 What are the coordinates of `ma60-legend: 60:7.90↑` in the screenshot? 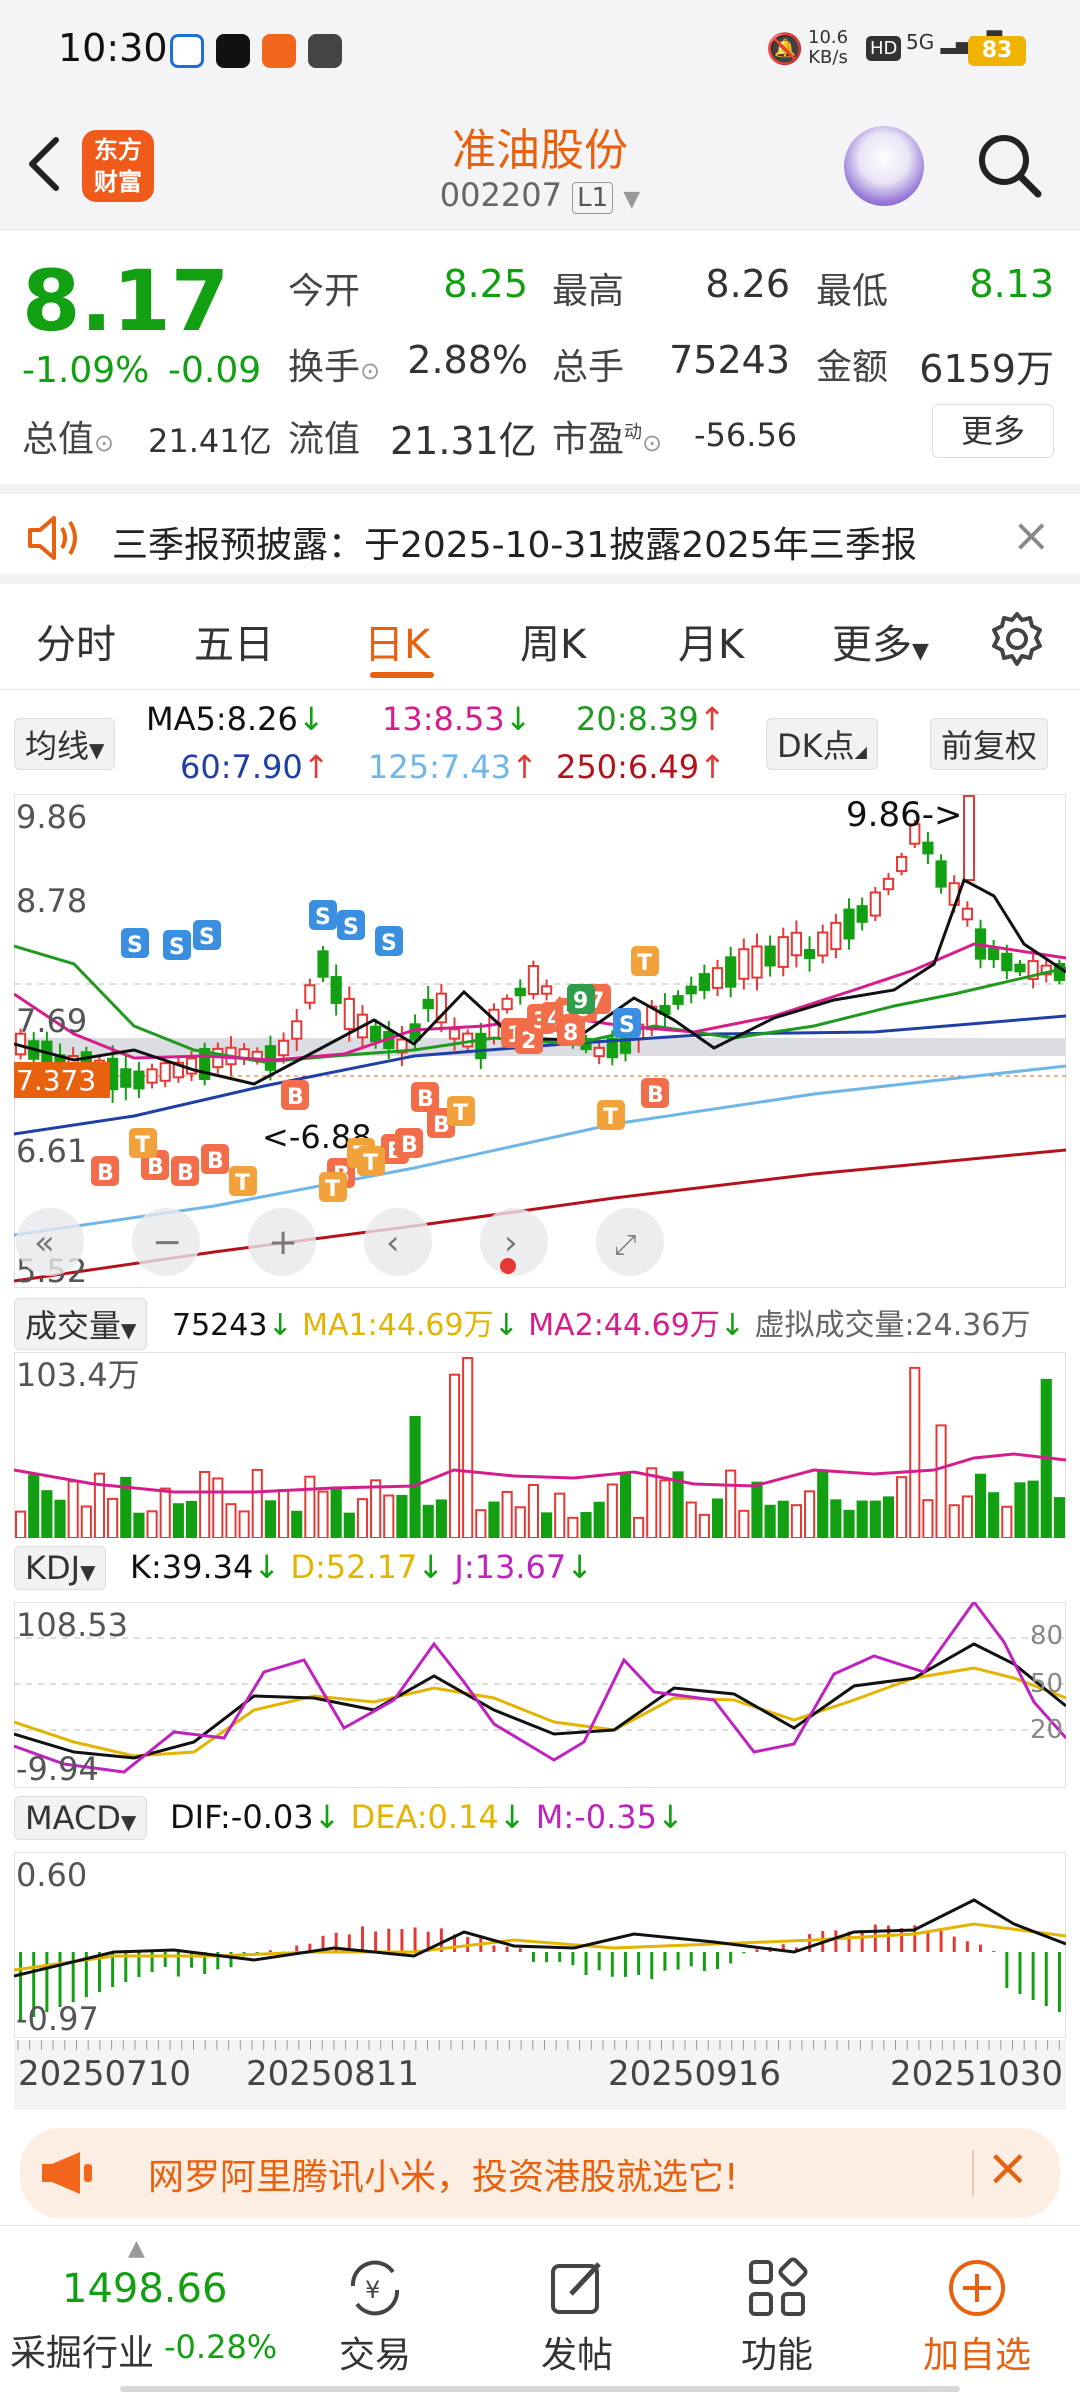 It's located at (255, 767).